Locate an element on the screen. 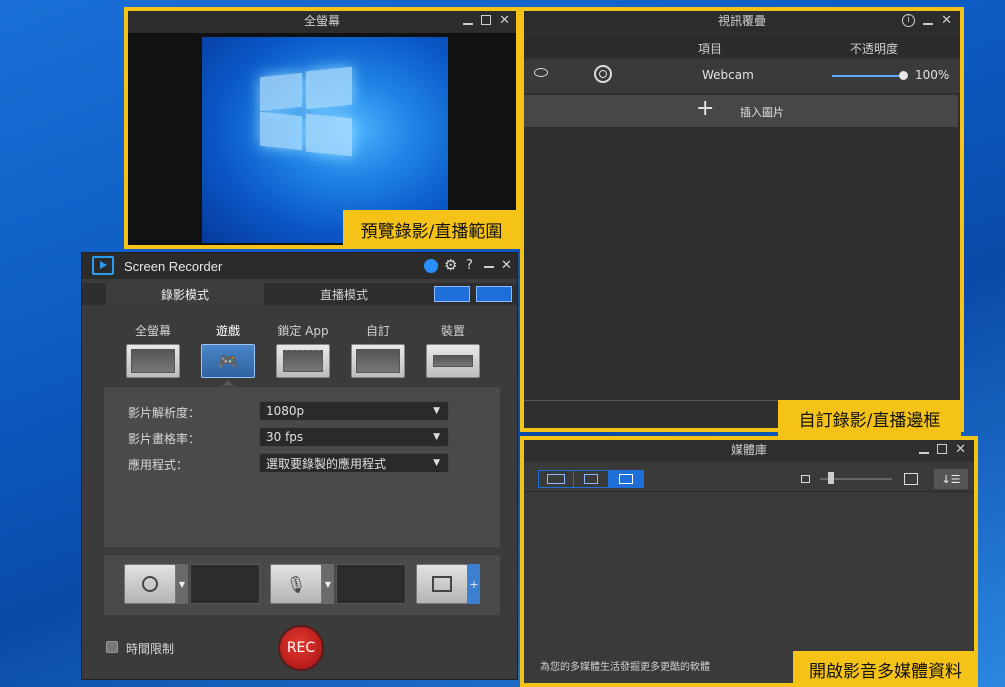 The height and width of the screenshot is (687, 1005). small-thumb-icon is located at coordinates (805, 479).